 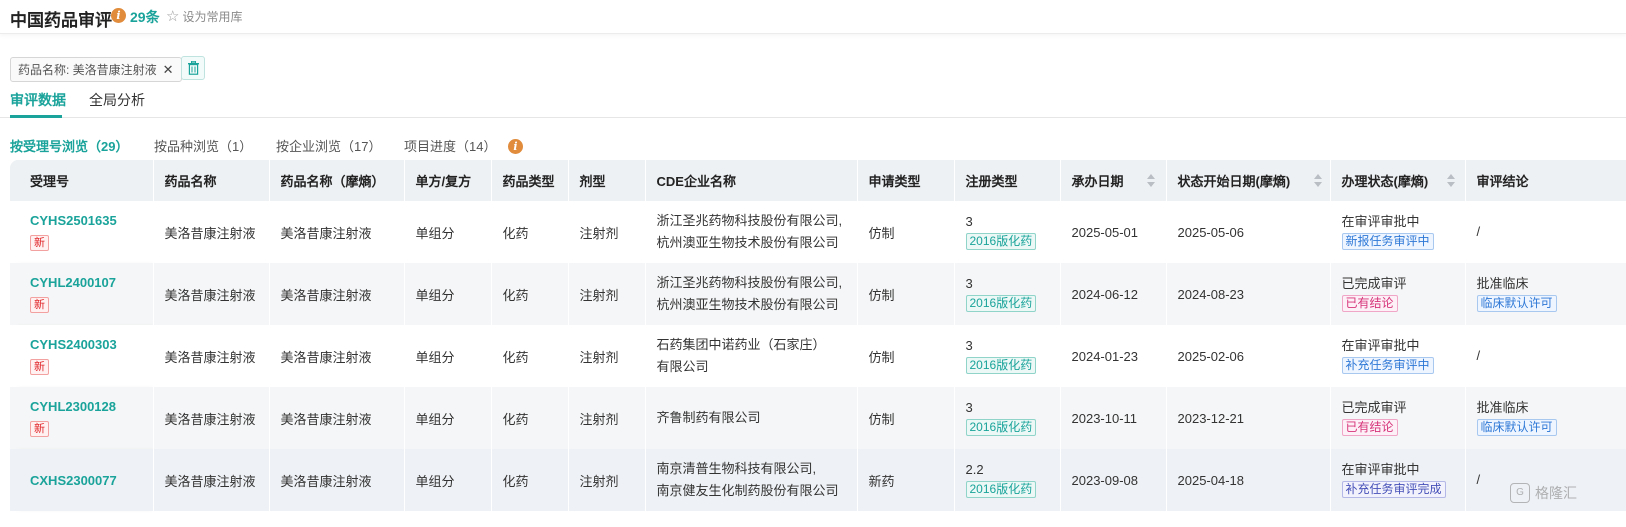 I want to click on column-header-sortable: 状态开始日期(摩熵), so click(x=1248, y=180).